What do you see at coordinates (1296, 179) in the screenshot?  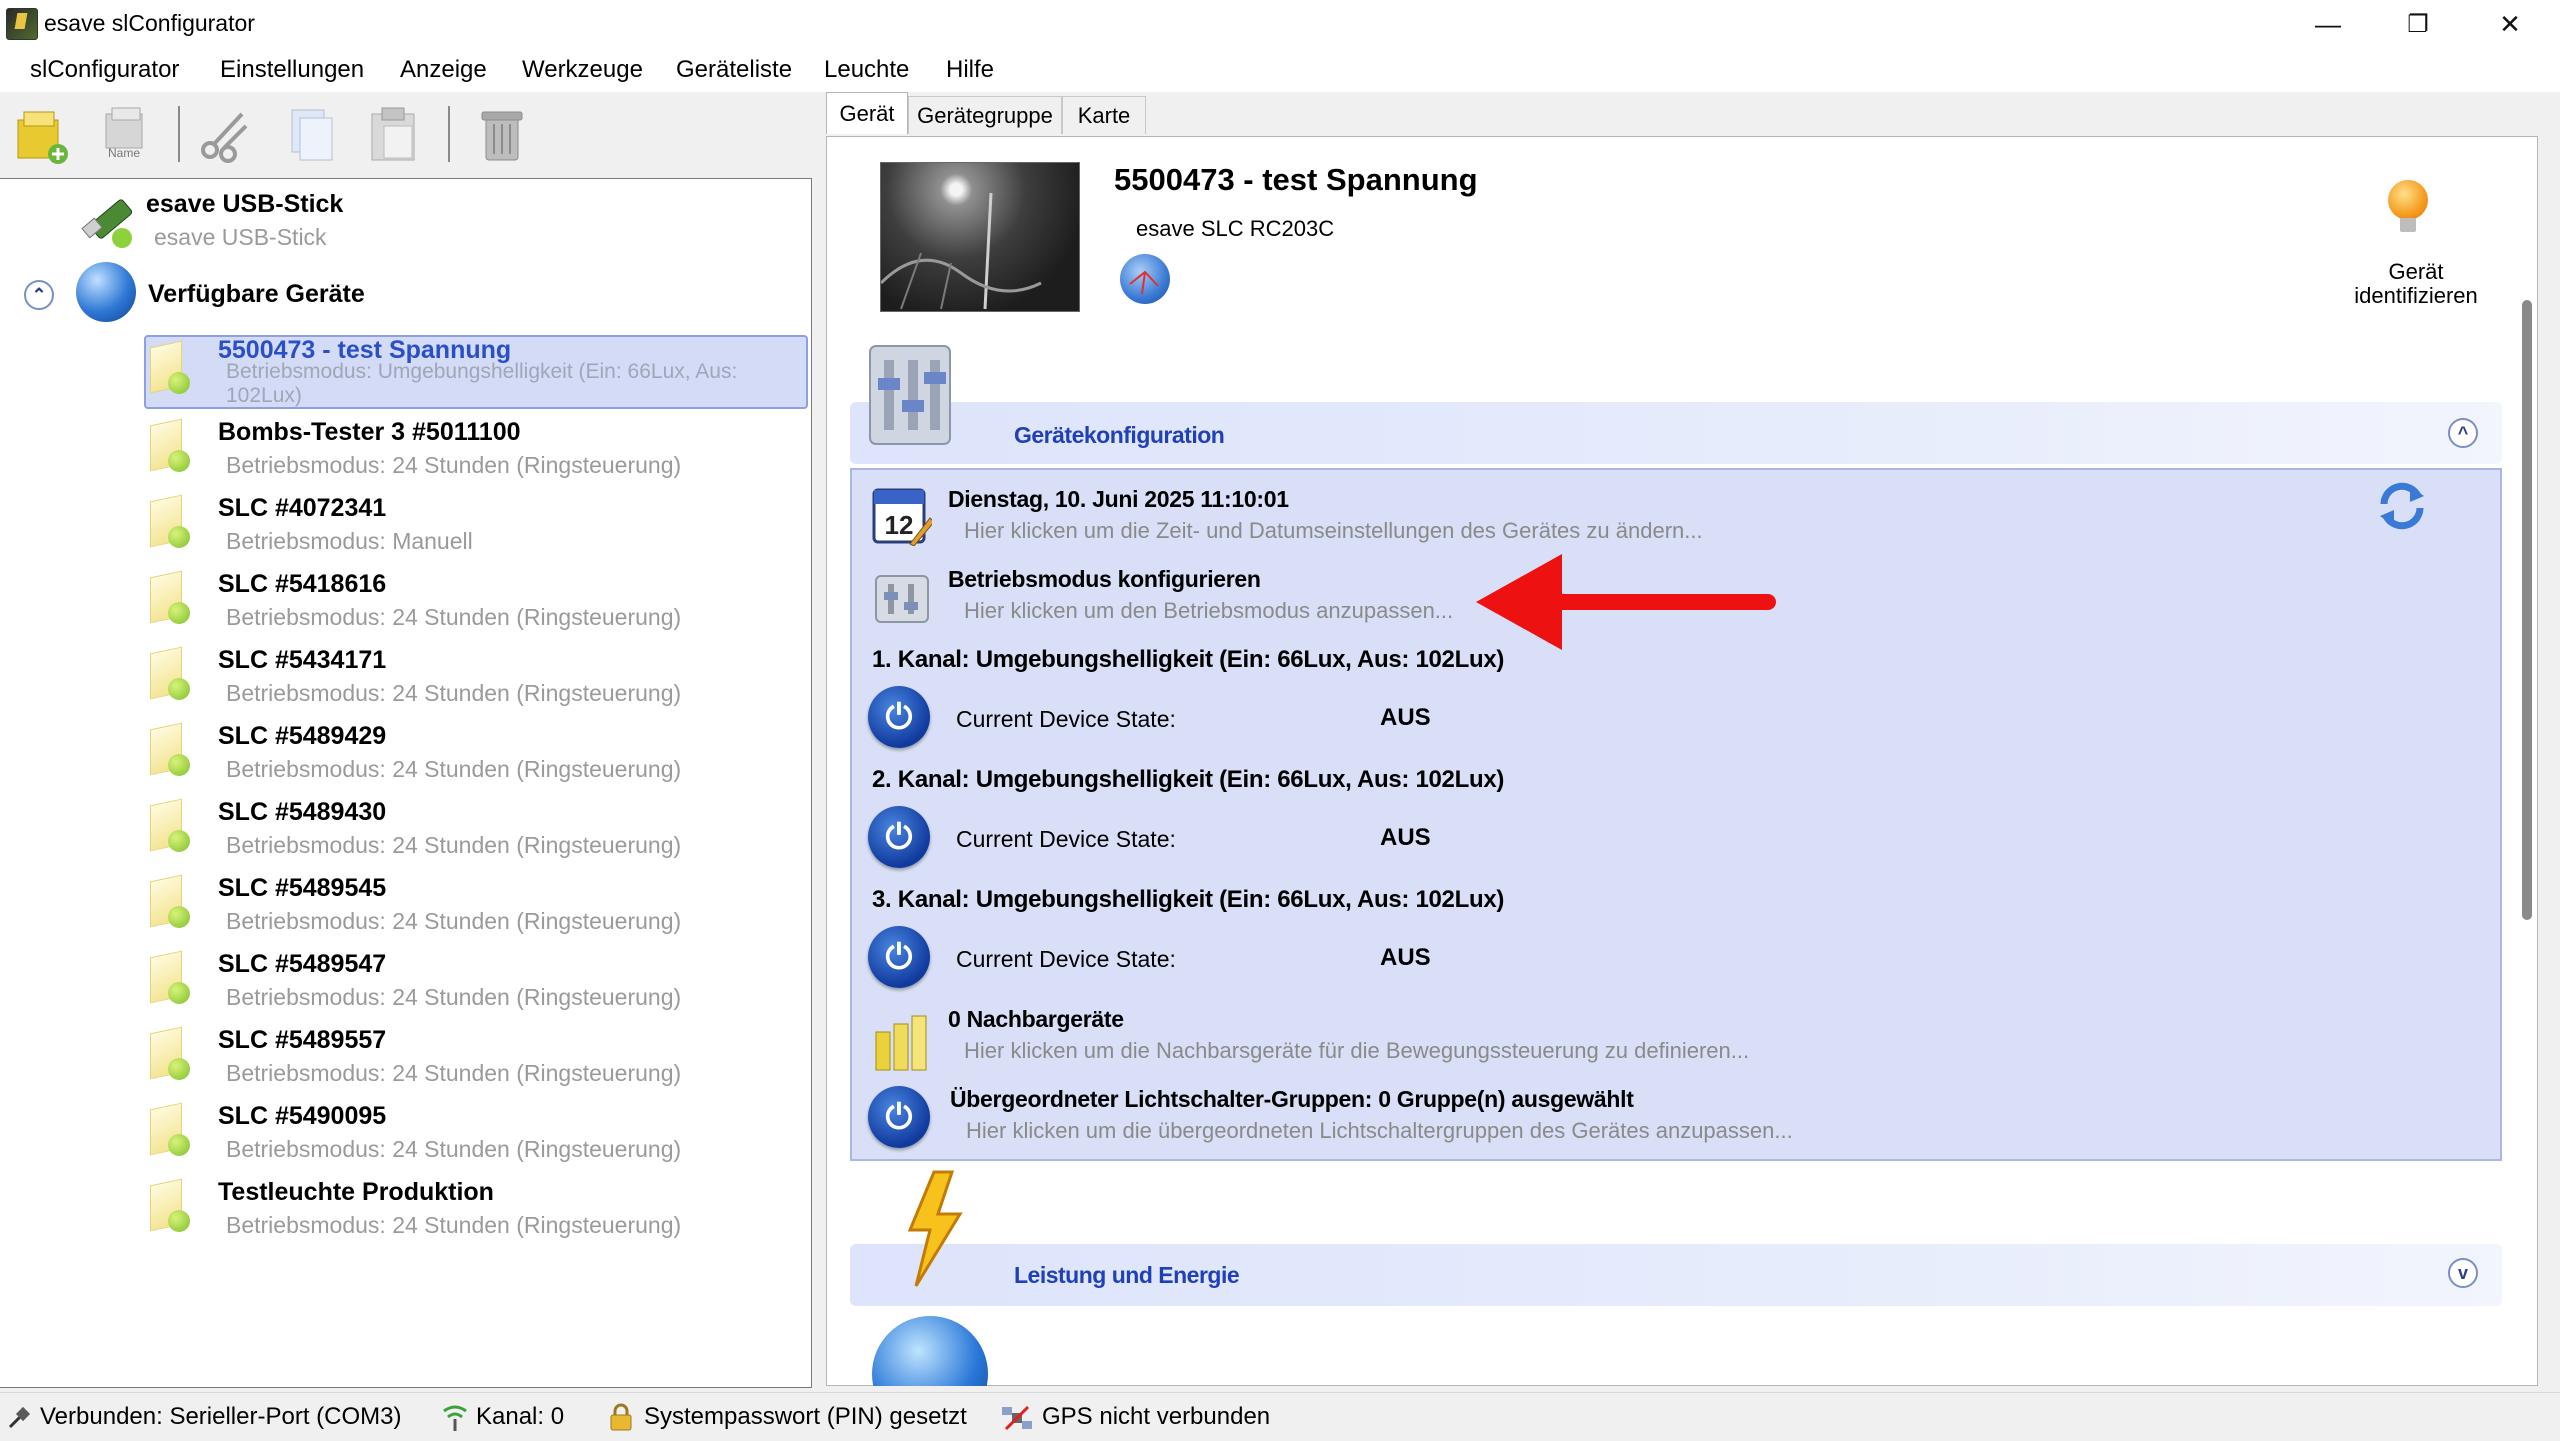 I see `device-name-heading: 5500473 - test Spannung` at bounding box center [1296, 179].